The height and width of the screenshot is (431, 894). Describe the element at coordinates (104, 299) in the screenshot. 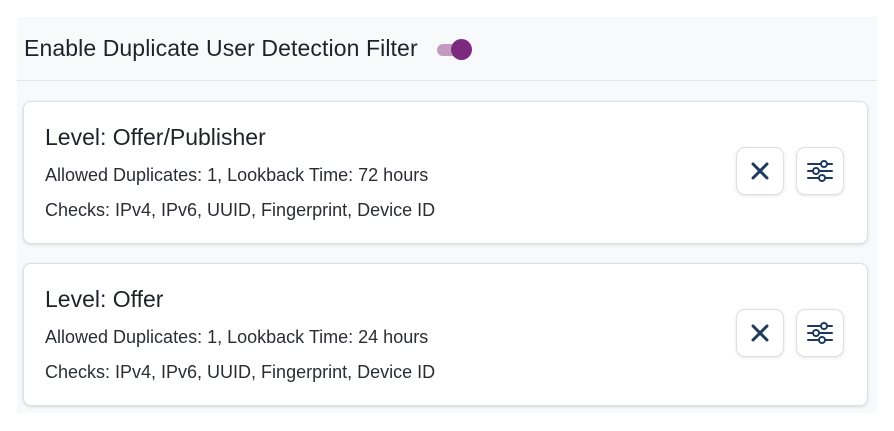

I see `rule-level: Level: Offer` at that location.